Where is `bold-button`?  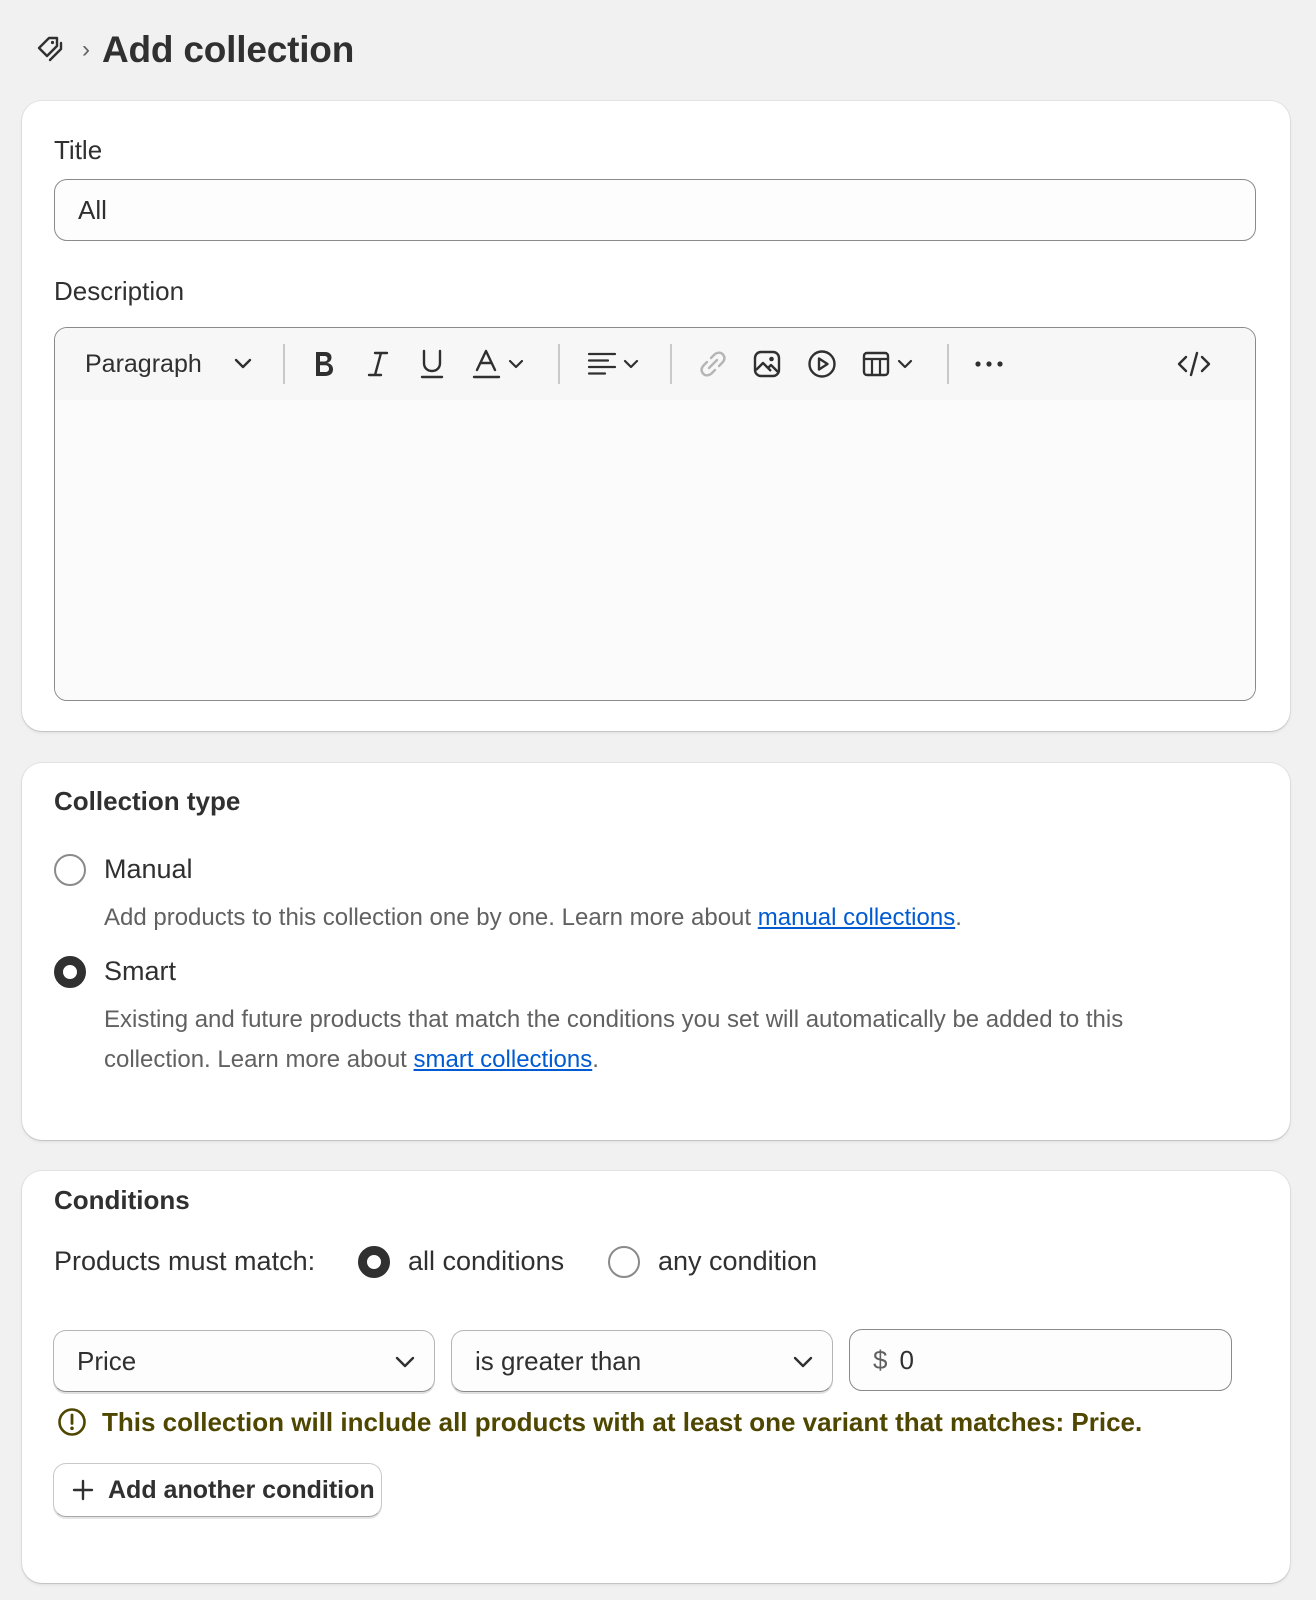 bold-button is located at coordinates (324, 364).